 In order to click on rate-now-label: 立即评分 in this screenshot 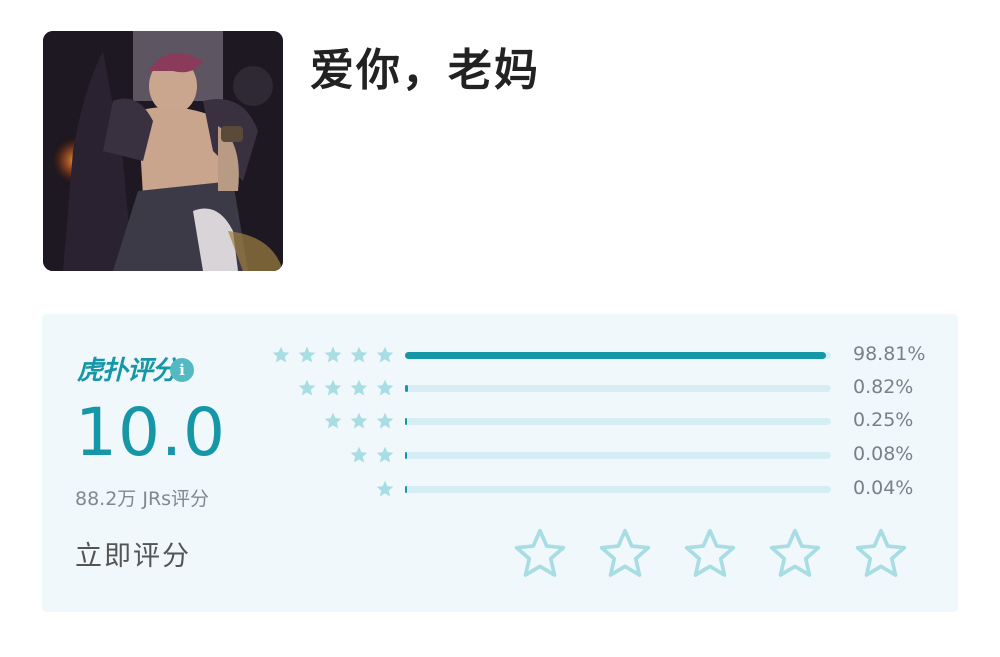, I will do `click(133, 556)`.